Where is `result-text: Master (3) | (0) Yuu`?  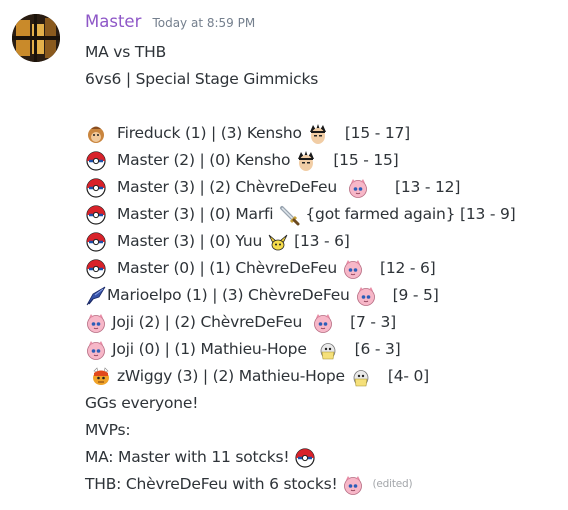
result-text: Master (3) | (0) Yuu is located at coordinates (190, 241).